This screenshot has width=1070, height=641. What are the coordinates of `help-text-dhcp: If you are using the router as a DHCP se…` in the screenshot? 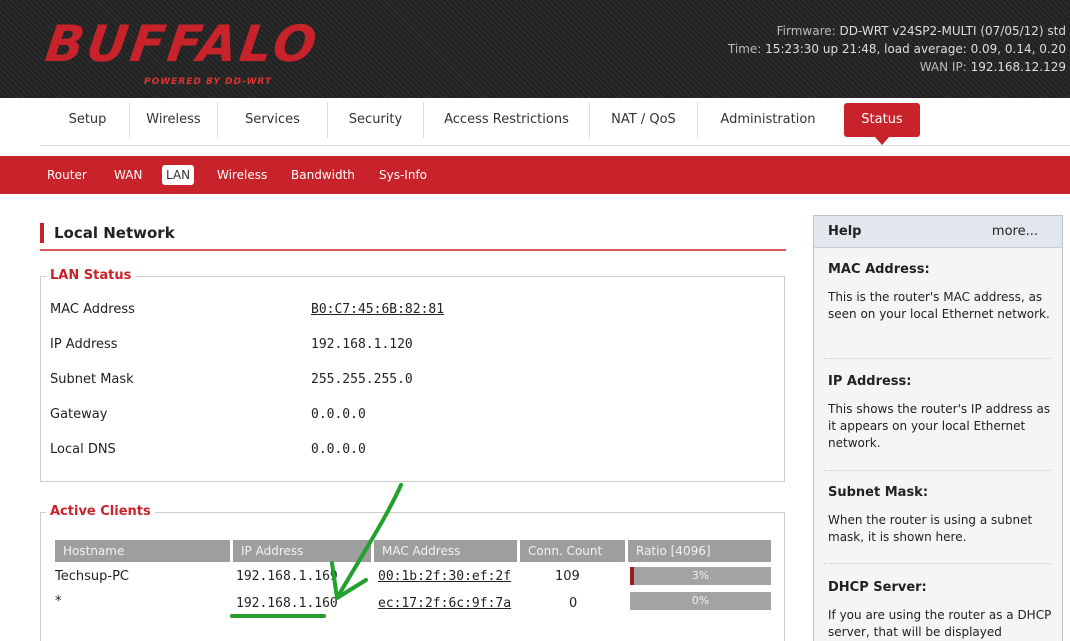 It's located at (940, 623).